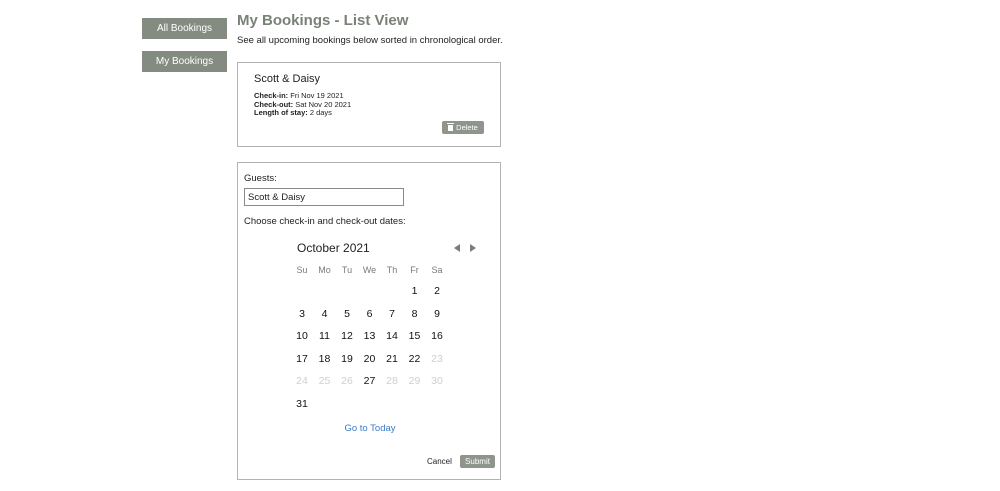 Image resolution: width=1000 pixels, height=491 pixels. What do you see at coordinates (437, 336) in the screenshot?
I see `calendar-day: 16` at bounding box center [437, 336].